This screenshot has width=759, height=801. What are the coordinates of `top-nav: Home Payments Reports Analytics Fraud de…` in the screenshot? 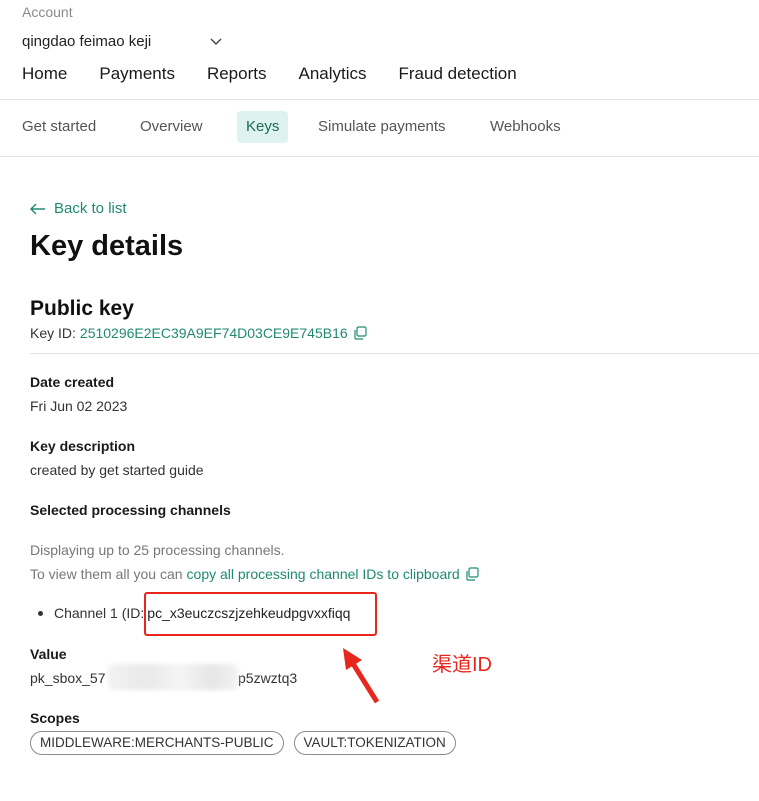 It's located at (285, 74).